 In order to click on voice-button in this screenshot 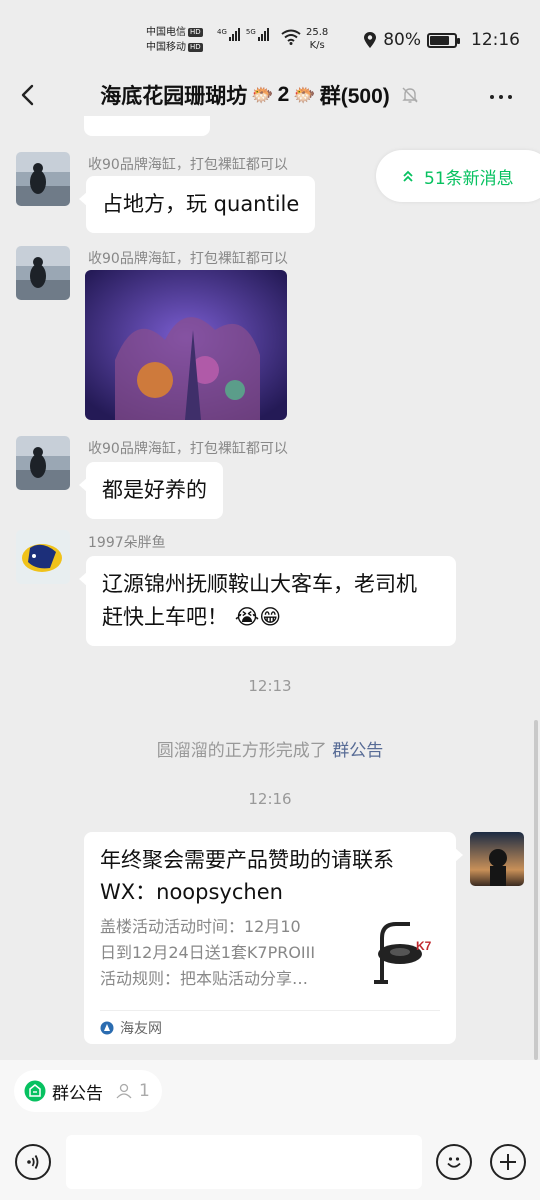, I will do `click(33, 1162)`.